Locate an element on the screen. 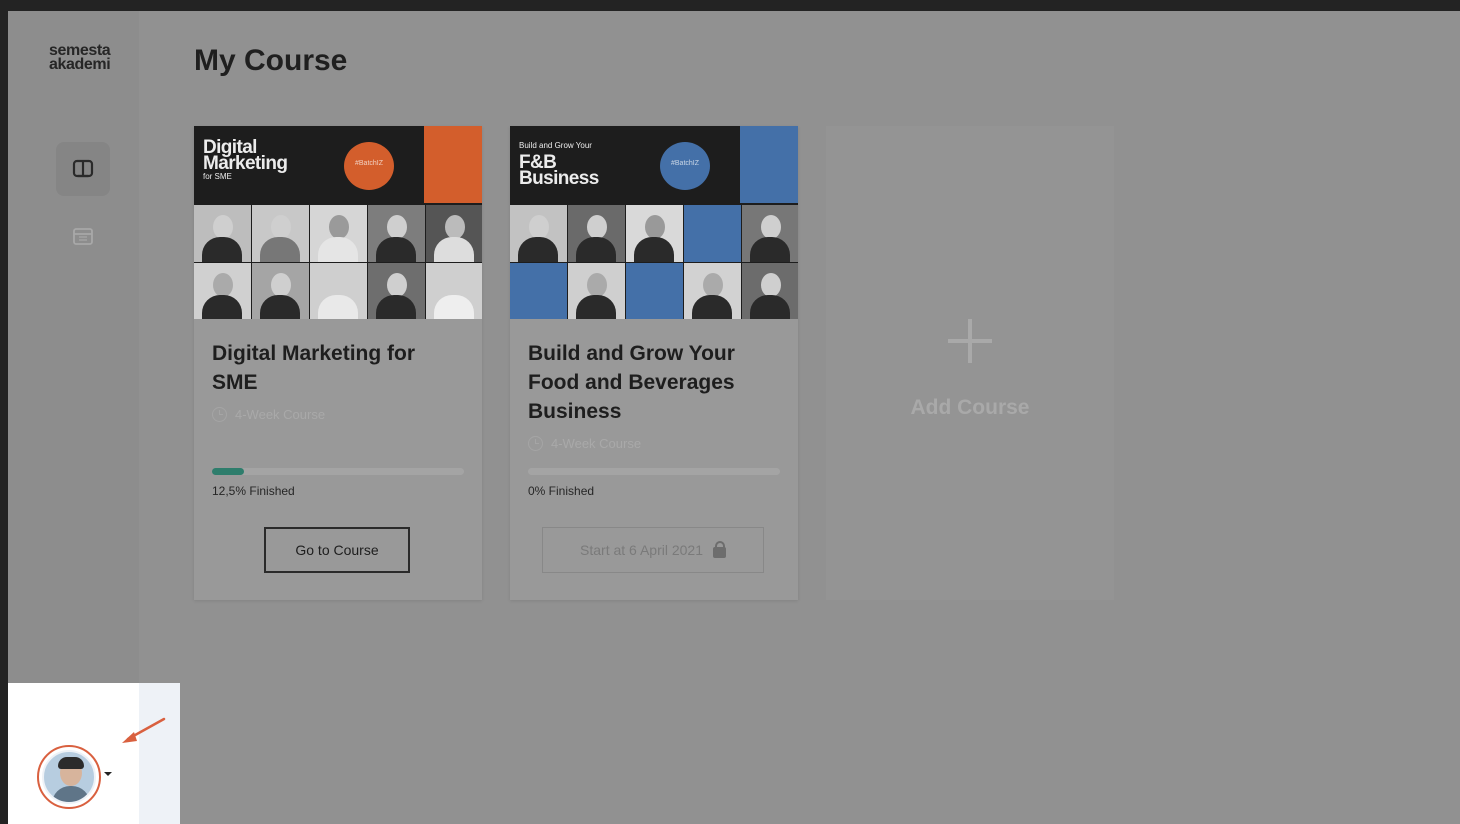  calendar-icon is located at coordinates (83, 236).